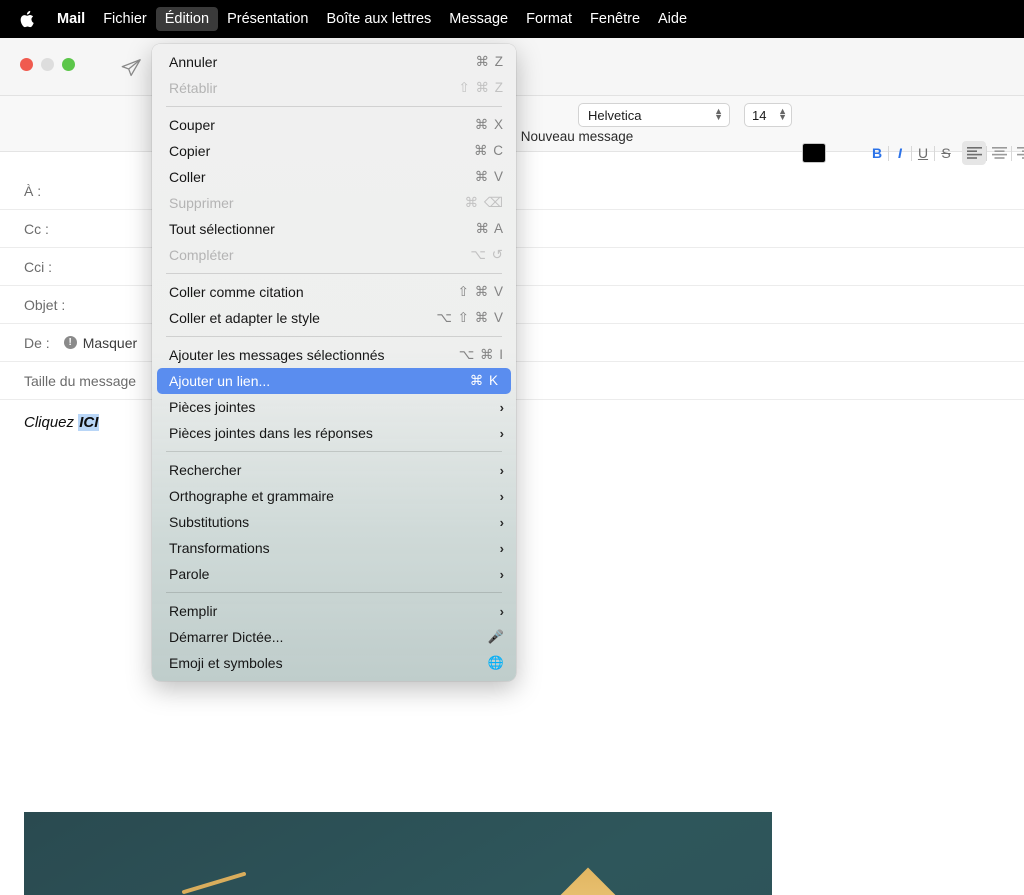  What do you see at coordinates (201, 203) in the screenshot?
I see `menu-item-label: Supprimer` at bounding box center [201, 203].